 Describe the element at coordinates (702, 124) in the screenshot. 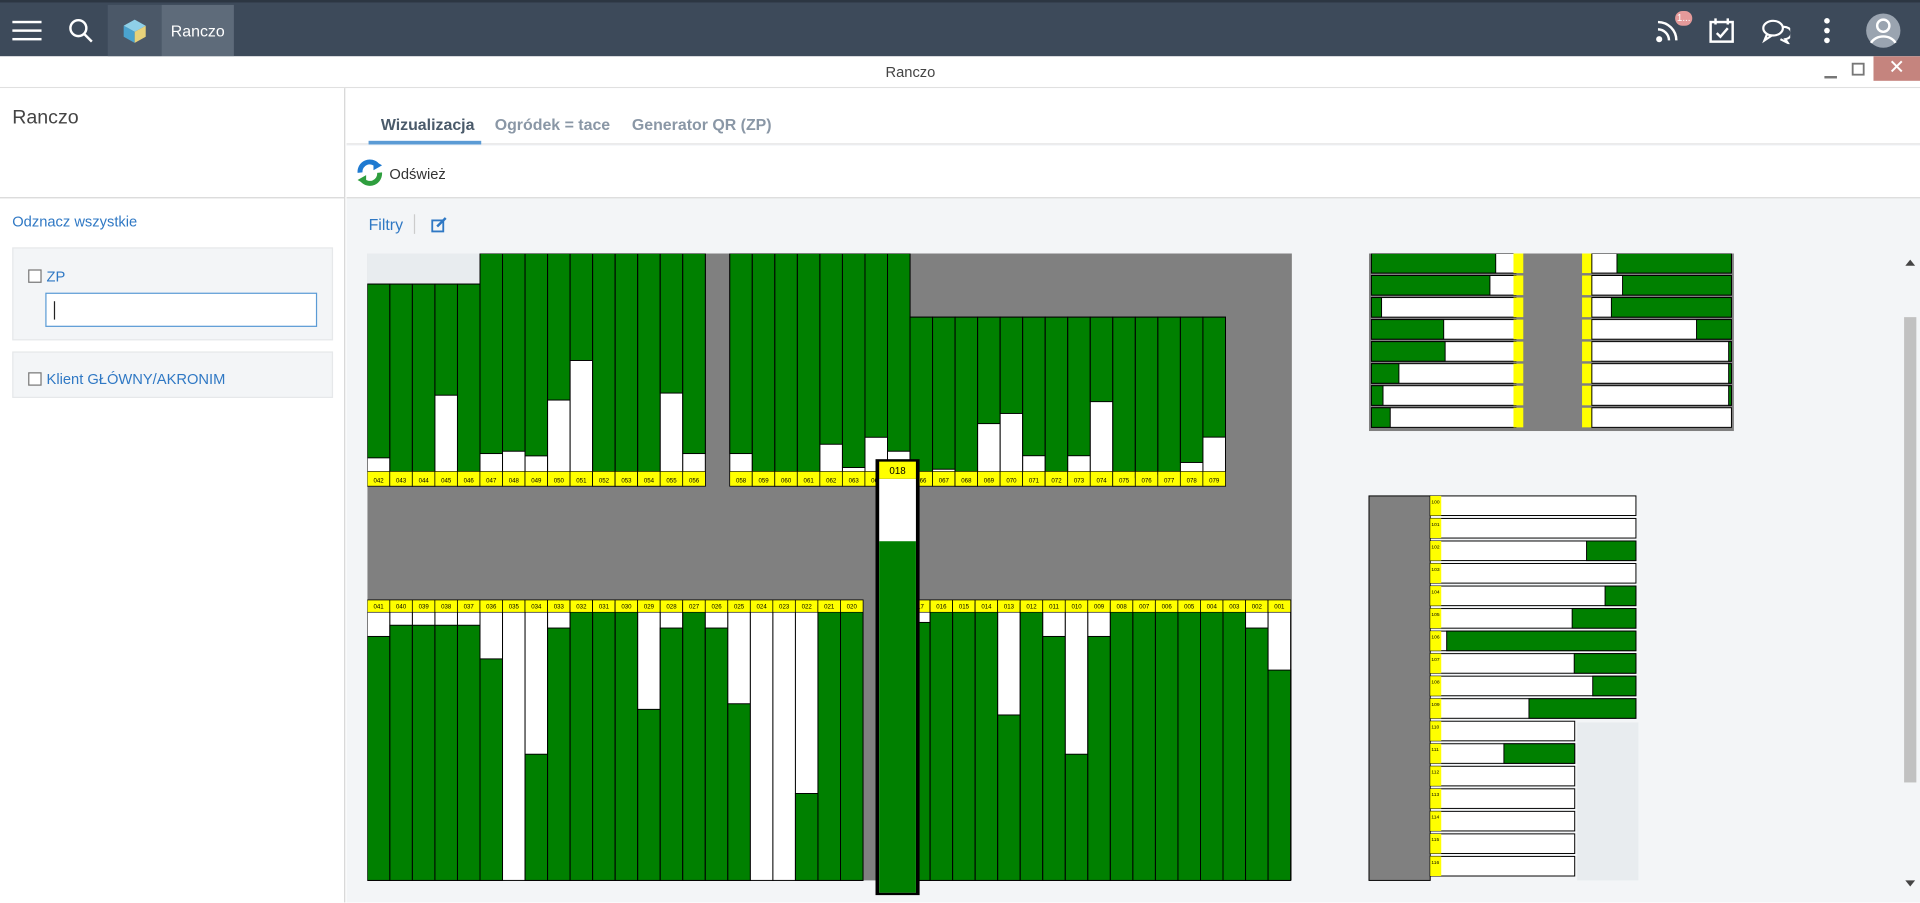

I see `tab-generator-qr: Generator QR (ZP)` at that location.